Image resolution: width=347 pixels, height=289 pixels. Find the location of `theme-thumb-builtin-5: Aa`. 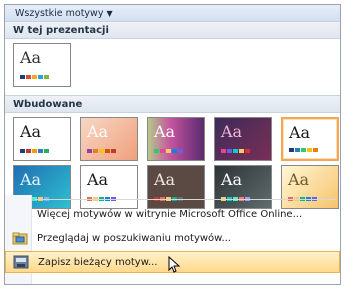

theme-thumb-builtin-5: Aa is located at coordinates (310, 139).